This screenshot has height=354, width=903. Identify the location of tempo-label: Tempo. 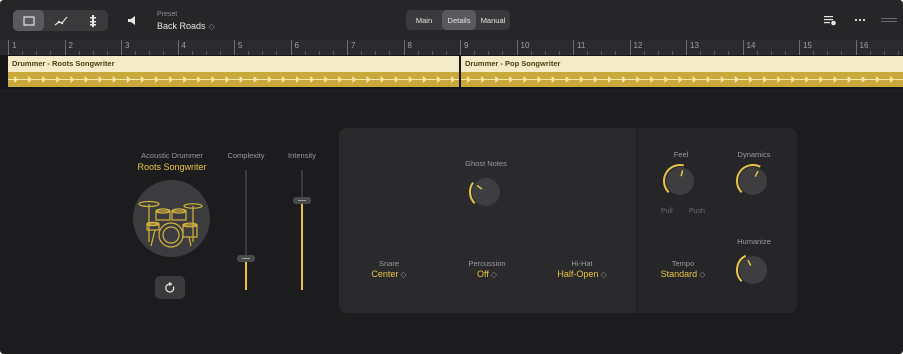
(683, 263).